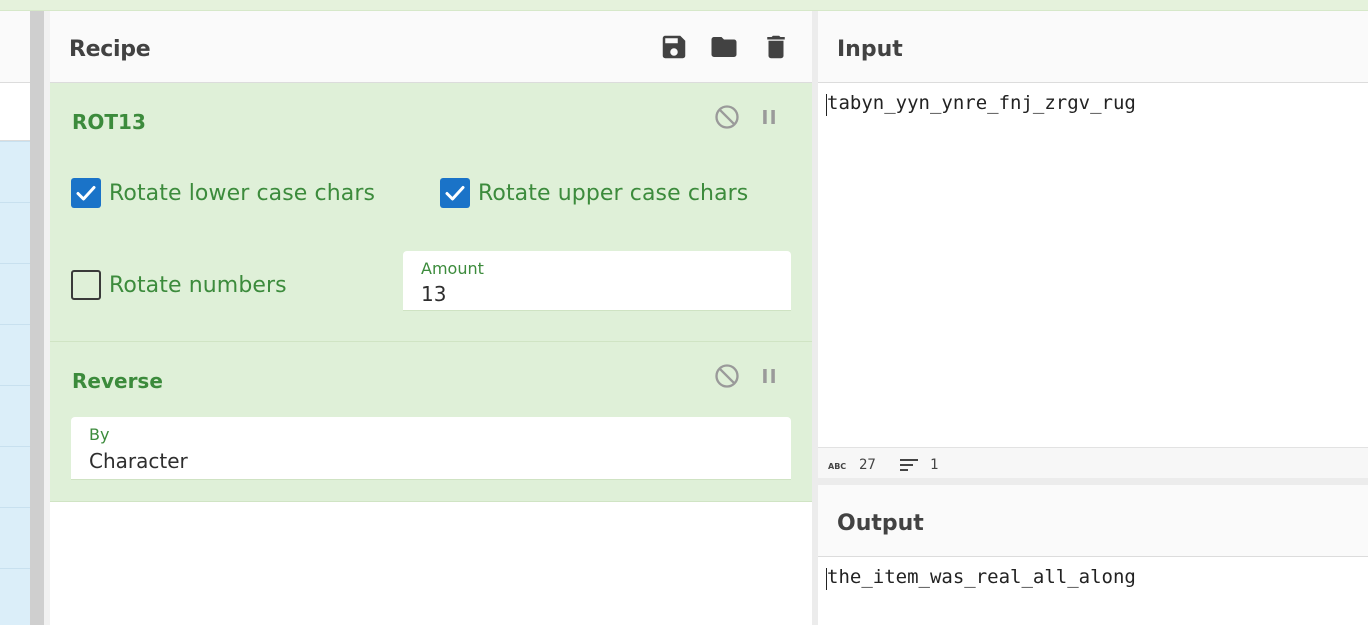 The height and width of the screenshot is (625, 1368). I want to click on folder-open-icon, so click(724, 47).